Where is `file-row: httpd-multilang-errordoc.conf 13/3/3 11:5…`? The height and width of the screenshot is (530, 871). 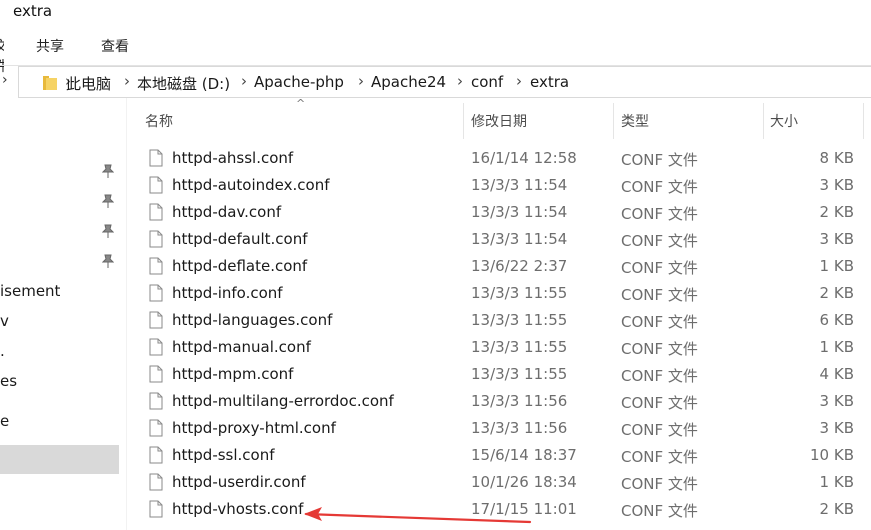
file-row: httpd-multilang-errordoc.conf 13/3/3 11:5… is located at coordinates (503, 401).